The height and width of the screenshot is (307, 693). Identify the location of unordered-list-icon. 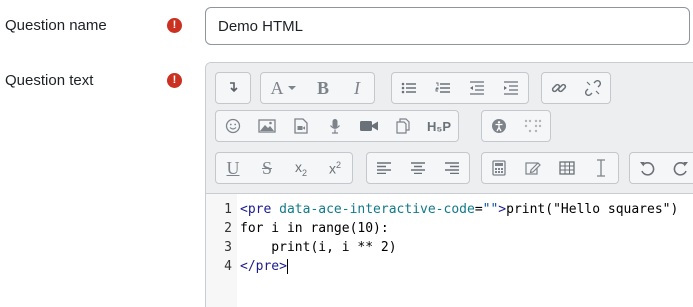
(408, 88).